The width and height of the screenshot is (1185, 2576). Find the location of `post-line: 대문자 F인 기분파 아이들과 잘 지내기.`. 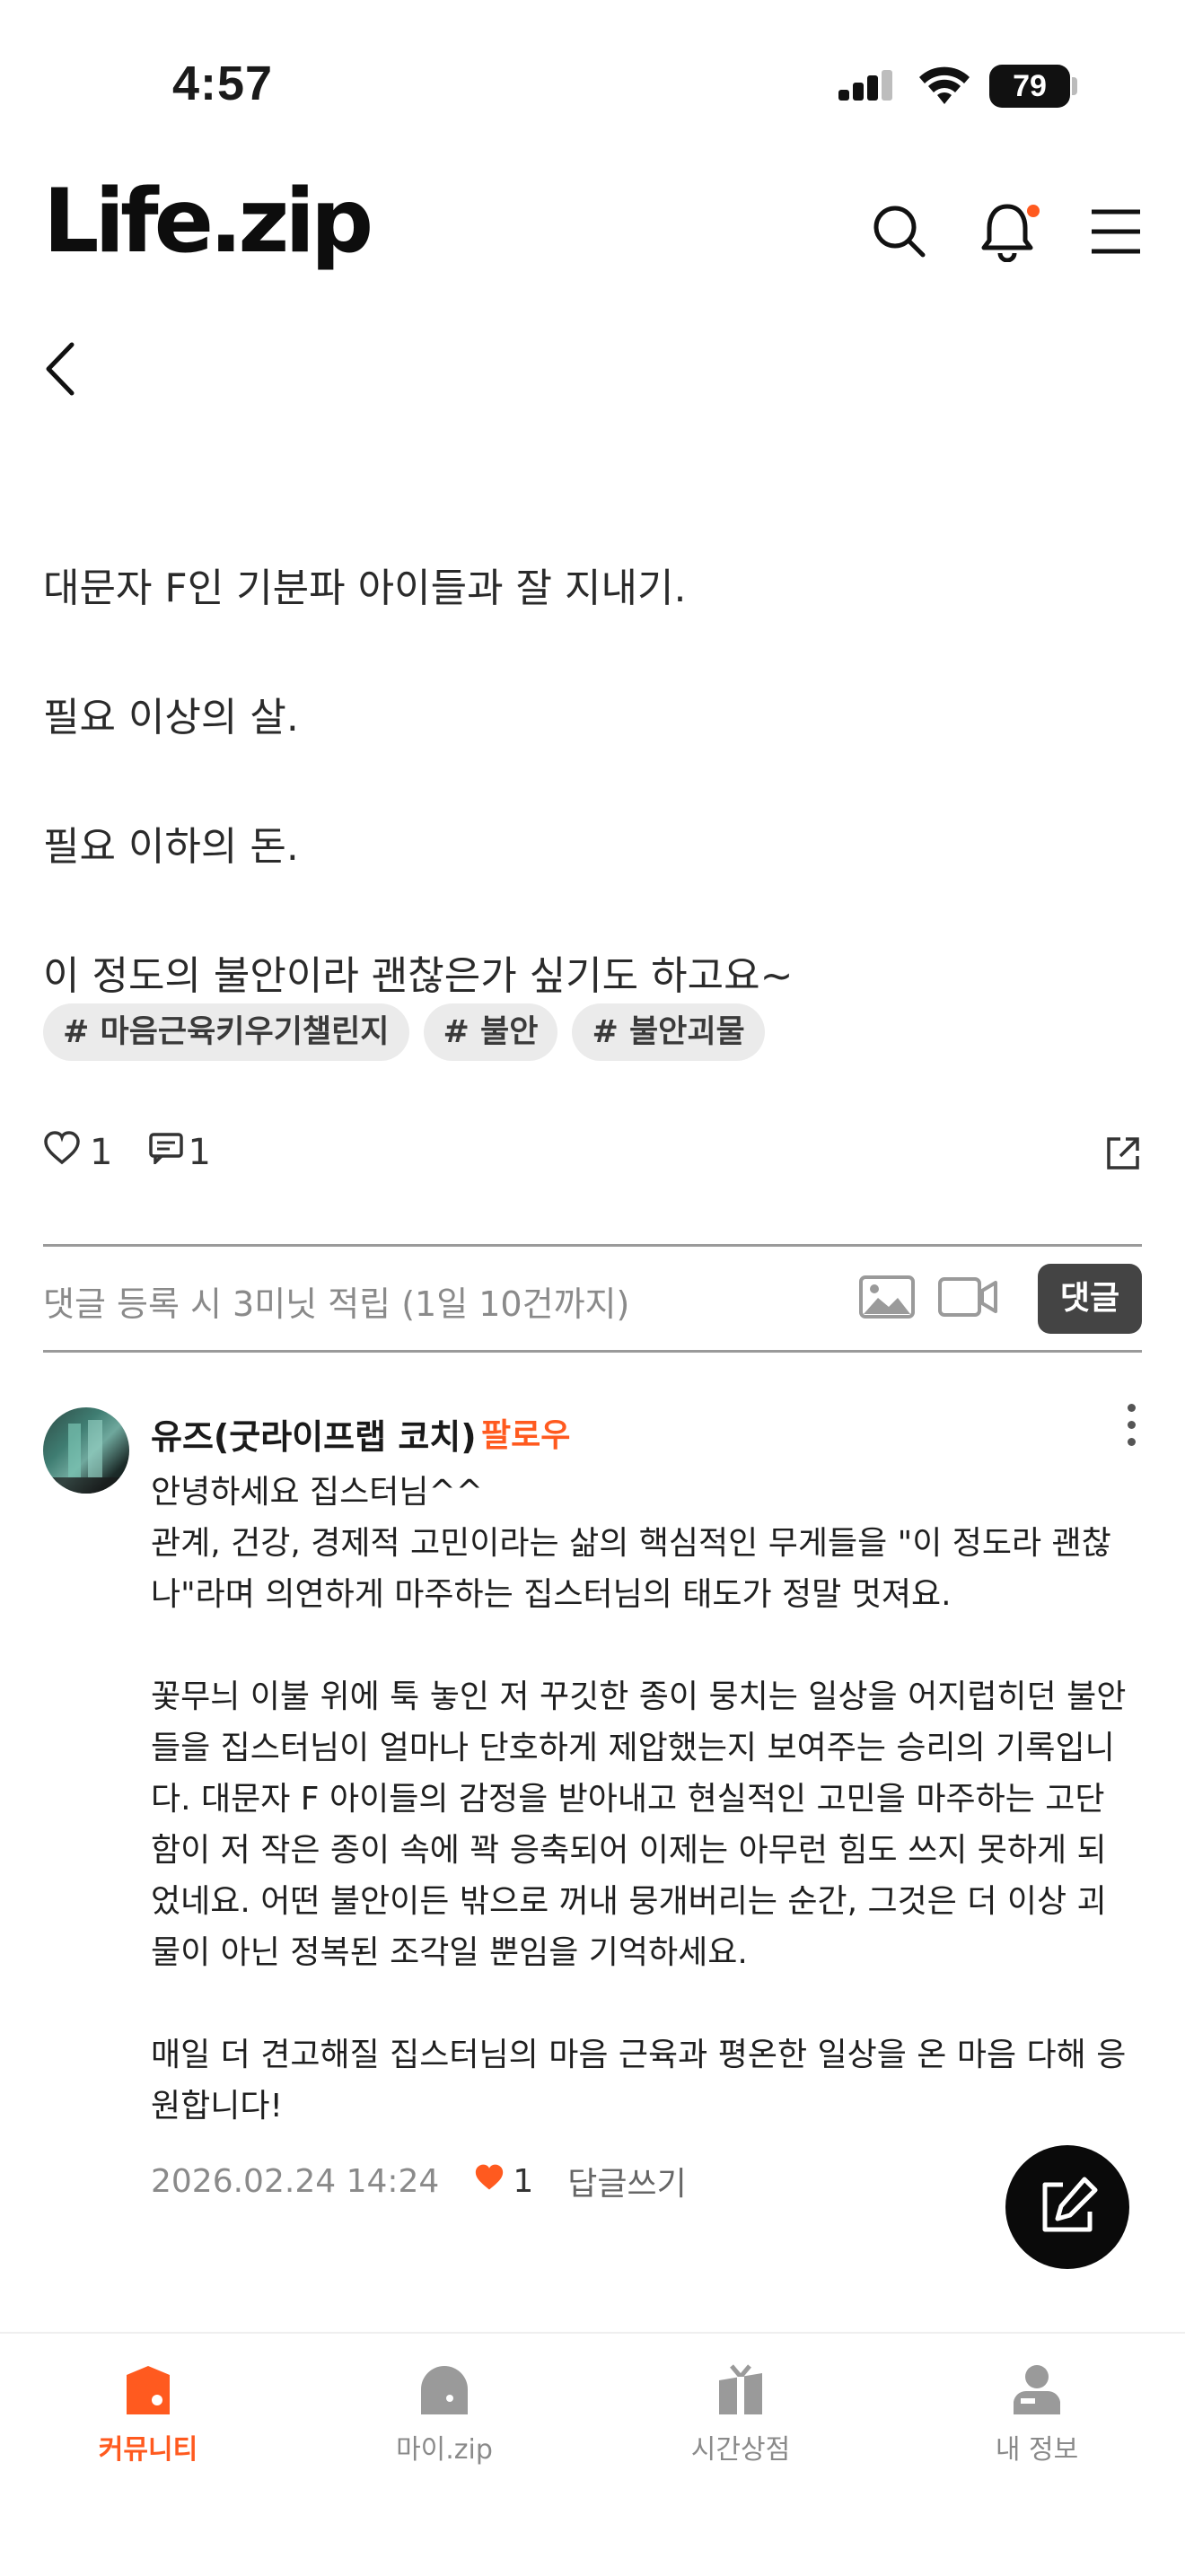

post-line: 대문자 F인 기분파 아이들과 잘 지내기. is located at coordinates (365, 588).